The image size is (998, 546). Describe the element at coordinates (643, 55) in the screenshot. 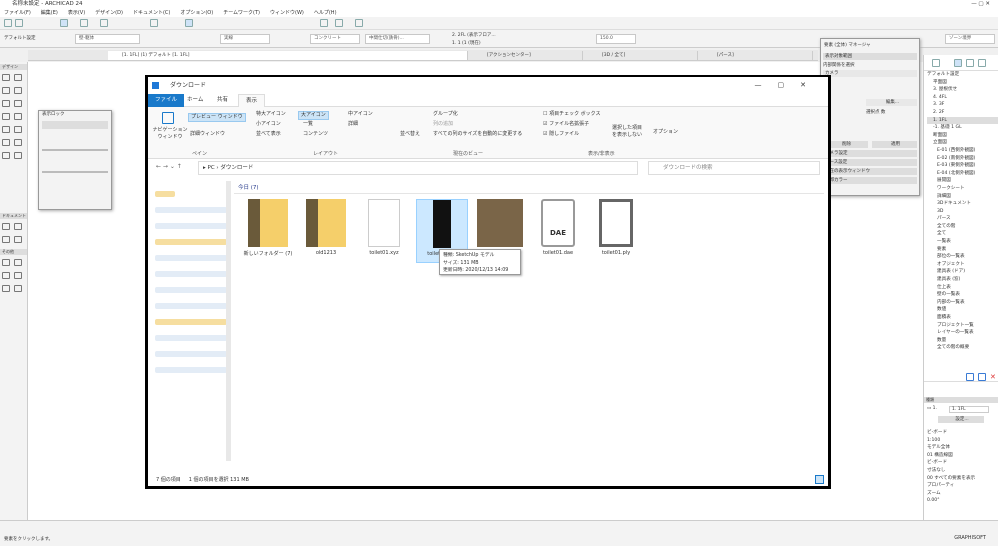

I see `tab-3d: [3D / 全て]` at that location.